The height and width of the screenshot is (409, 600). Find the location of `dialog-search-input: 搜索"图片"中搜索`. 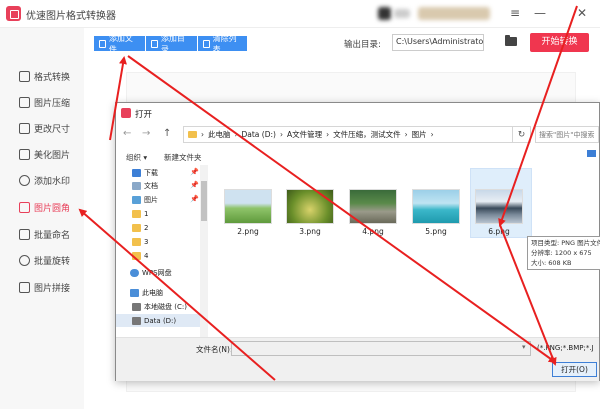

dialog-search-input: 搜索"图片"中搜索 is located at coordinates (567, 134).